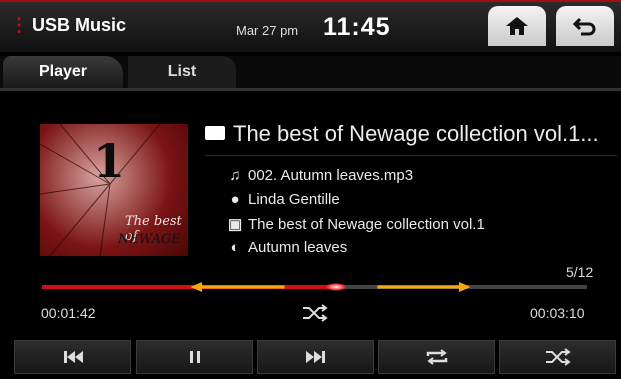 The image size is (621, 379). Describe the element at coordinates (79, 25) in the screenshot. I see `app-title-label: USB Music` at that location.